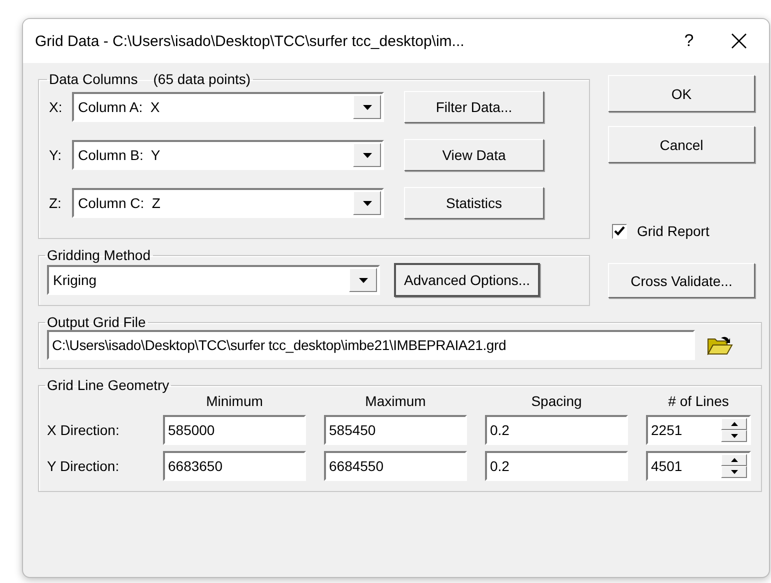  Describe the element at coordinates (108, 385) in the screenshot. I see `group-title: Grid Line Geometry` at that location.